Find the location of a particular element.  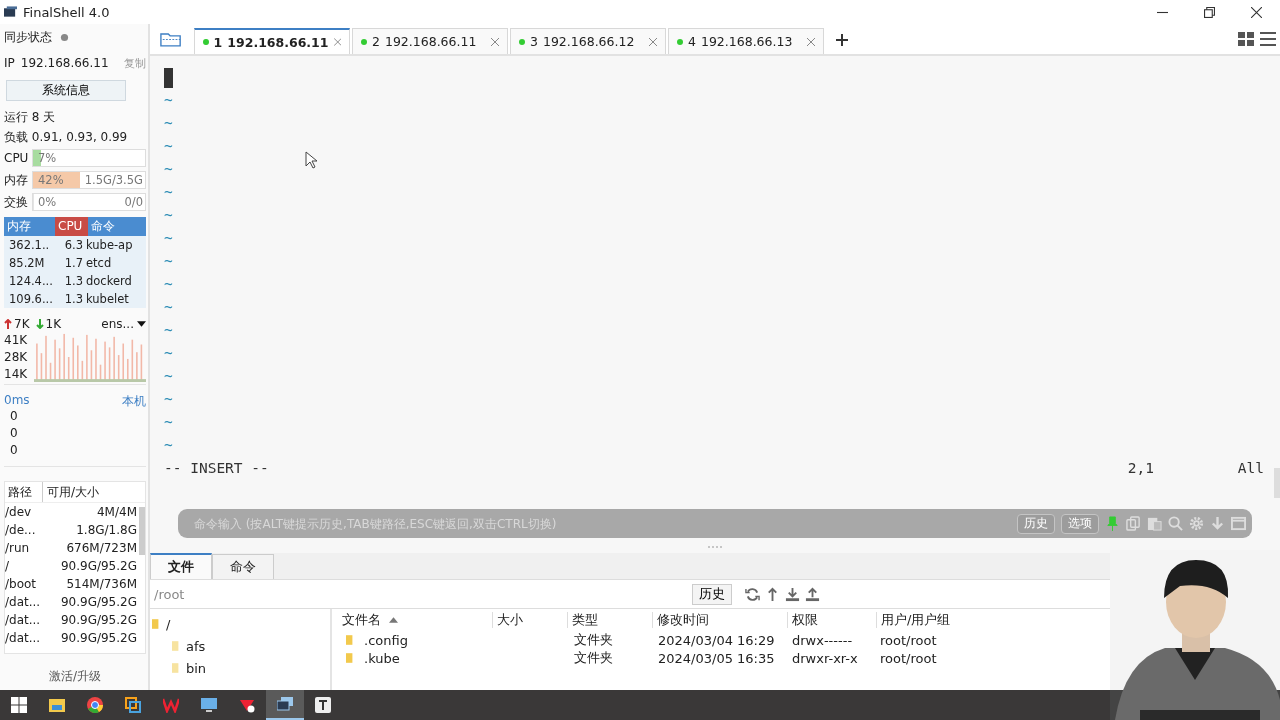

meter-percent: 42% is located at coordinates (50, 180).